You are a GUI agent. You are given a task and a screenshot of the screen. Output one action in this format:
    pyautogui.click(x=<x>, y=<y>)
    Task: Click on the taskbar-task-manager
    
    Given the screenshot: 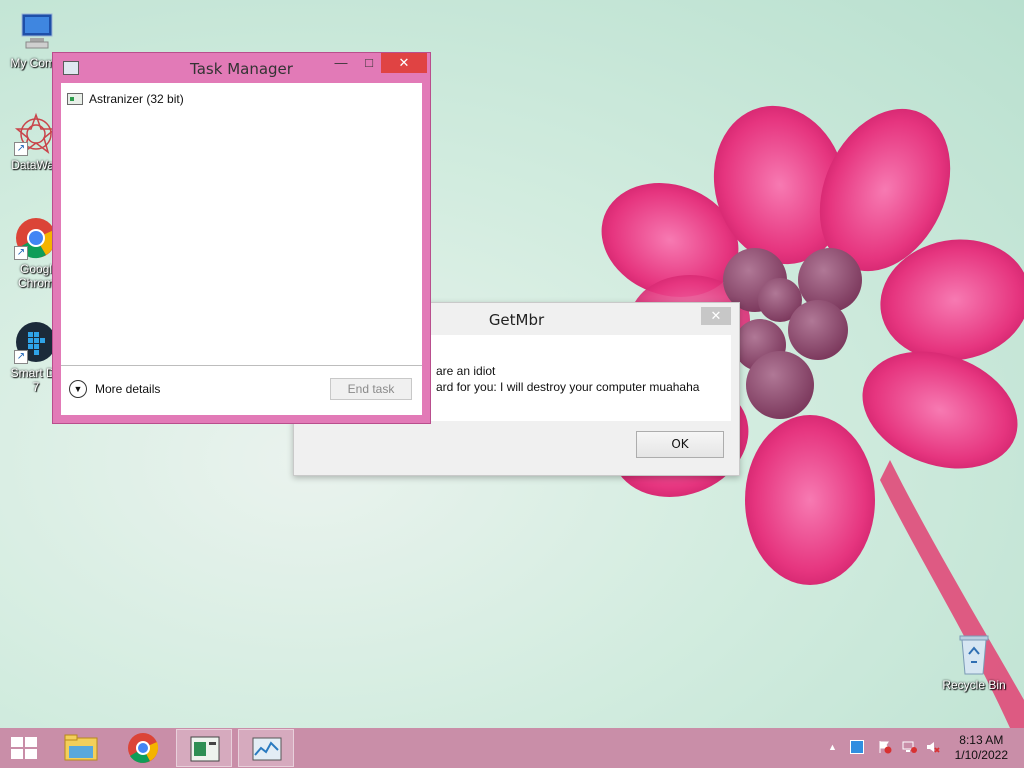 What is the action you would take?
    pyautogui.click(x=266, y=748)
    